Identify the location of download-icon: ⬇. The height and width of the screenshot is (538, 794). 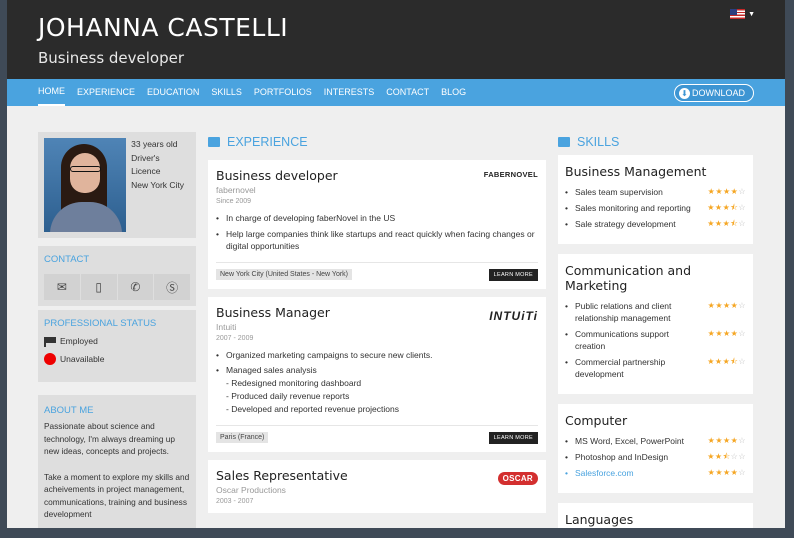
(684, 93).